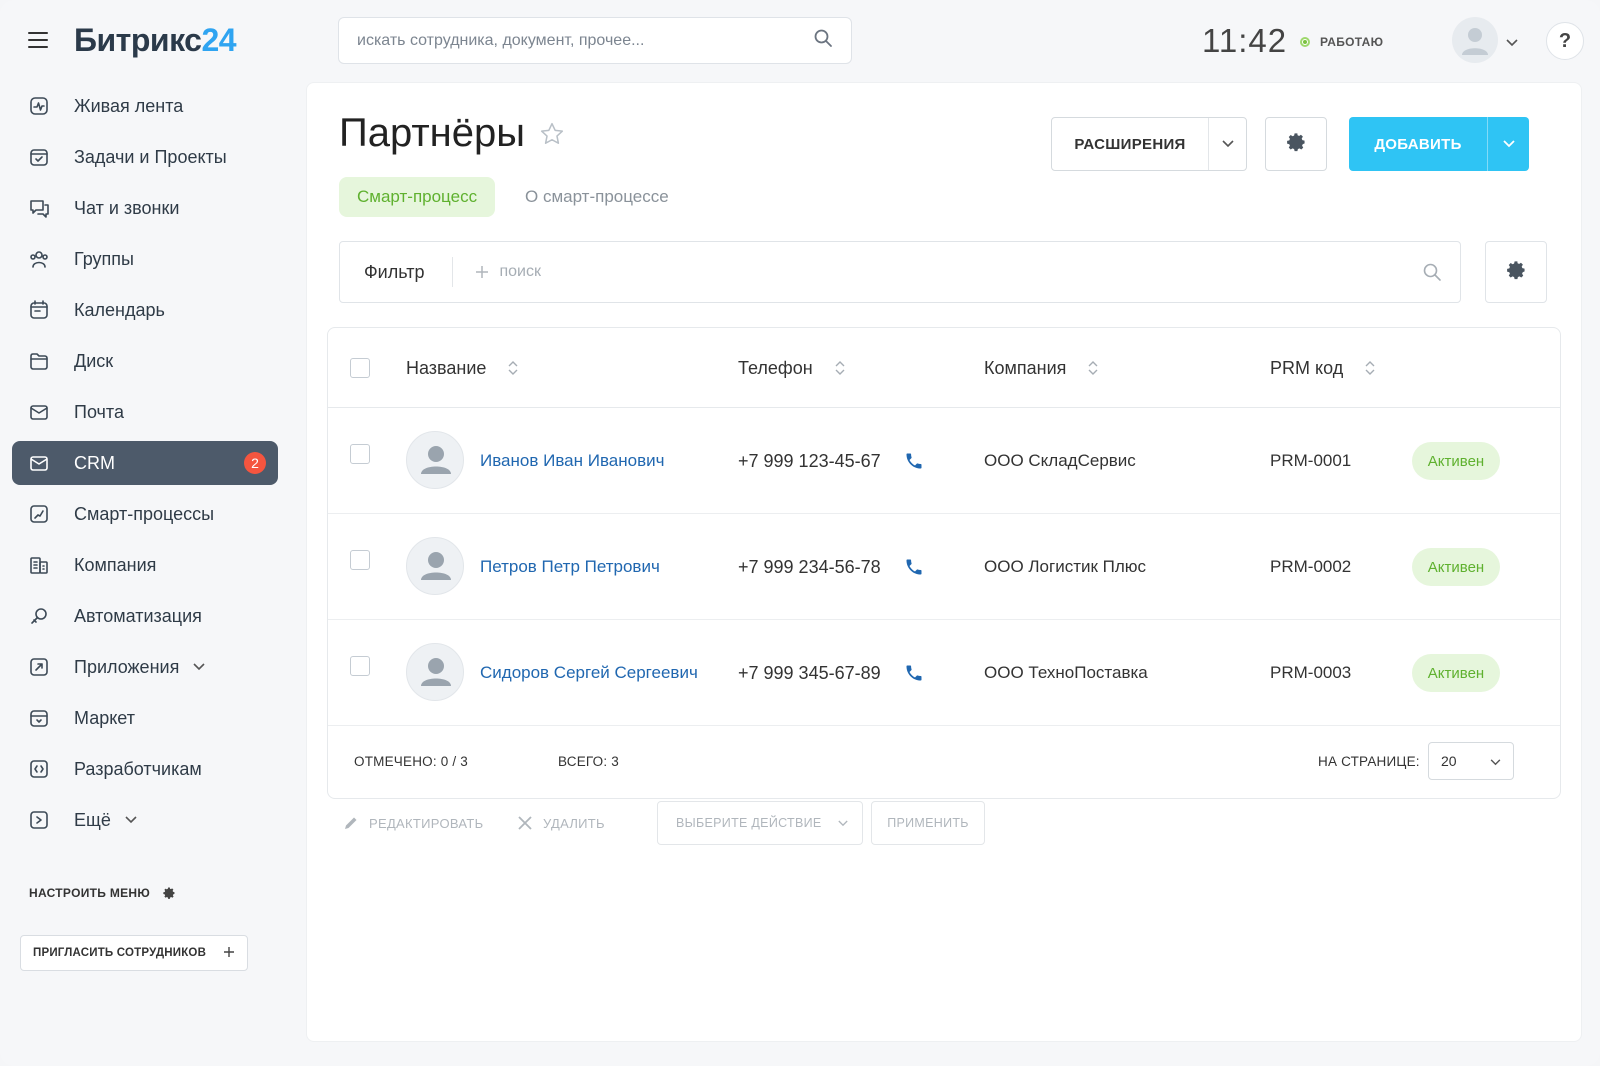 The image size is (1600, 1066). I want to click on sidebar-item-label: Ещё, so click(92, 819).